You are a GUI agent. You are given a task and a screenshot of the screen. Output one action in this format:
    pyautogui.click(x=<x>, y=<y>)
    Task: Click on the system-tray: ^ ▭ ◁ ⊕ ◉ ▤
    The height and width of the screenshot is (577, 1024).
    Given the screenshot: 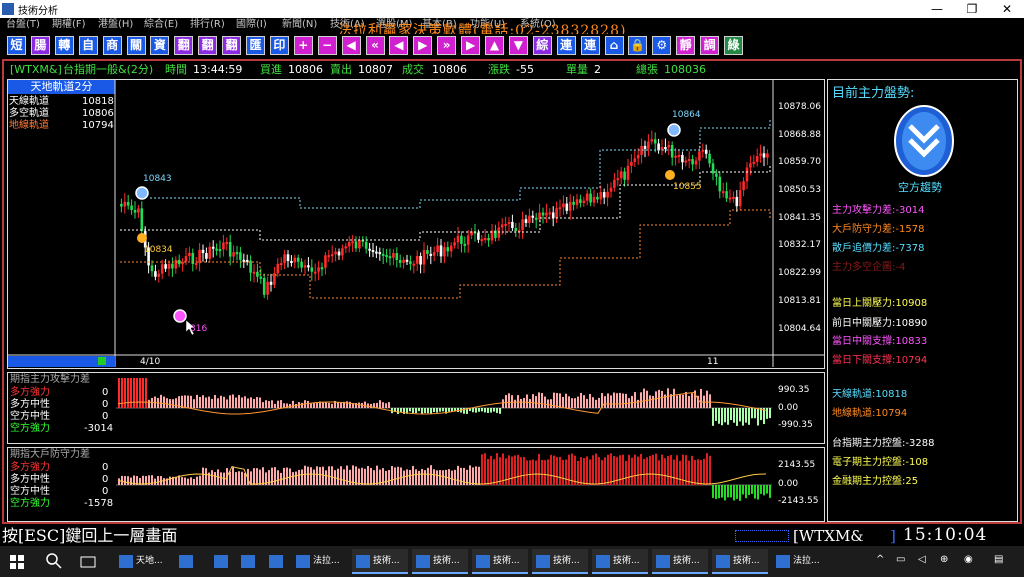 What is the action you would take?
    pyautogui.click(x=946, y=562)
    